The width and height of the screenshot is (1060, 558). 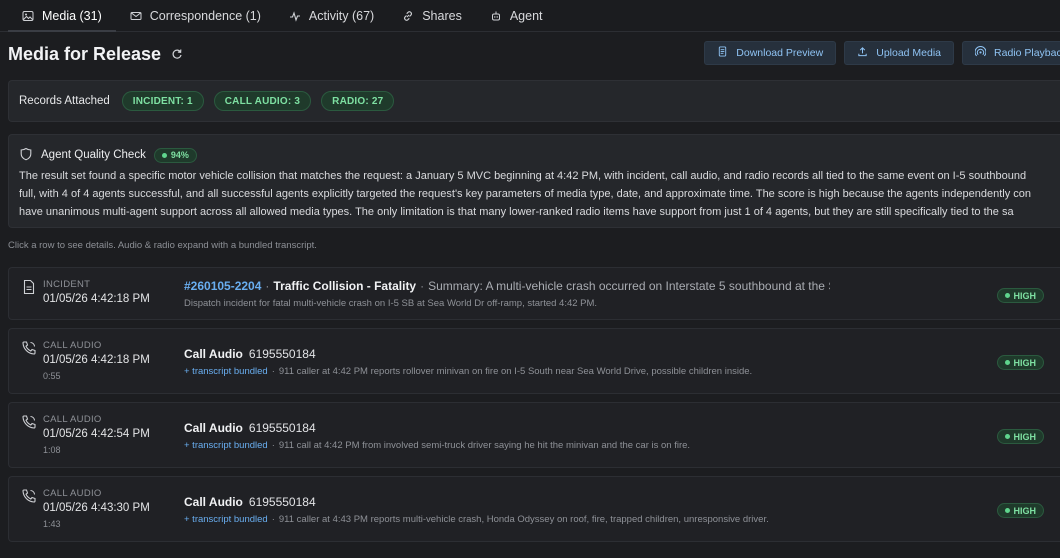 I want to click on upload-media-label: Upload Media, so click(x=909, y=53).